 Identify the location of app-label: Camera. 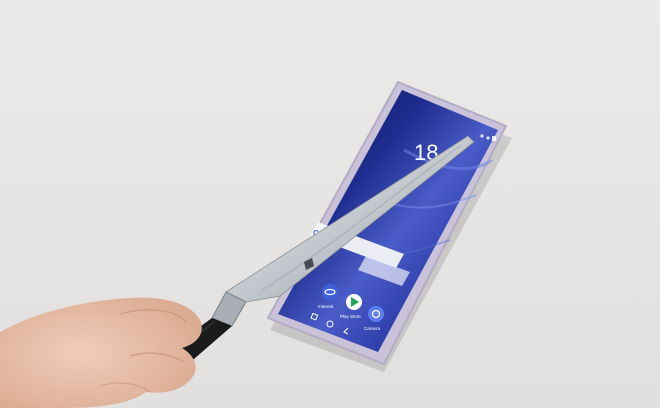
(372, 328).